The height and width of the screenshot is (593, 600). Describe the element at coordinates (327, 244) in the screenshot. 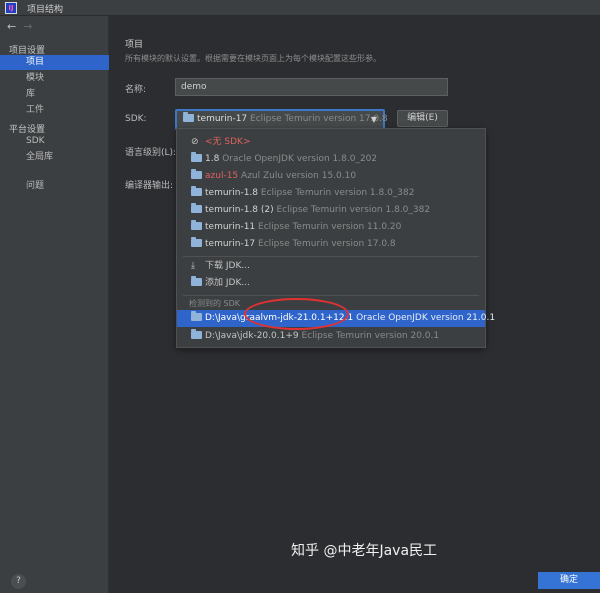

I see `sdk-version: Eclipse Temurin version 17.0.8` at that location.